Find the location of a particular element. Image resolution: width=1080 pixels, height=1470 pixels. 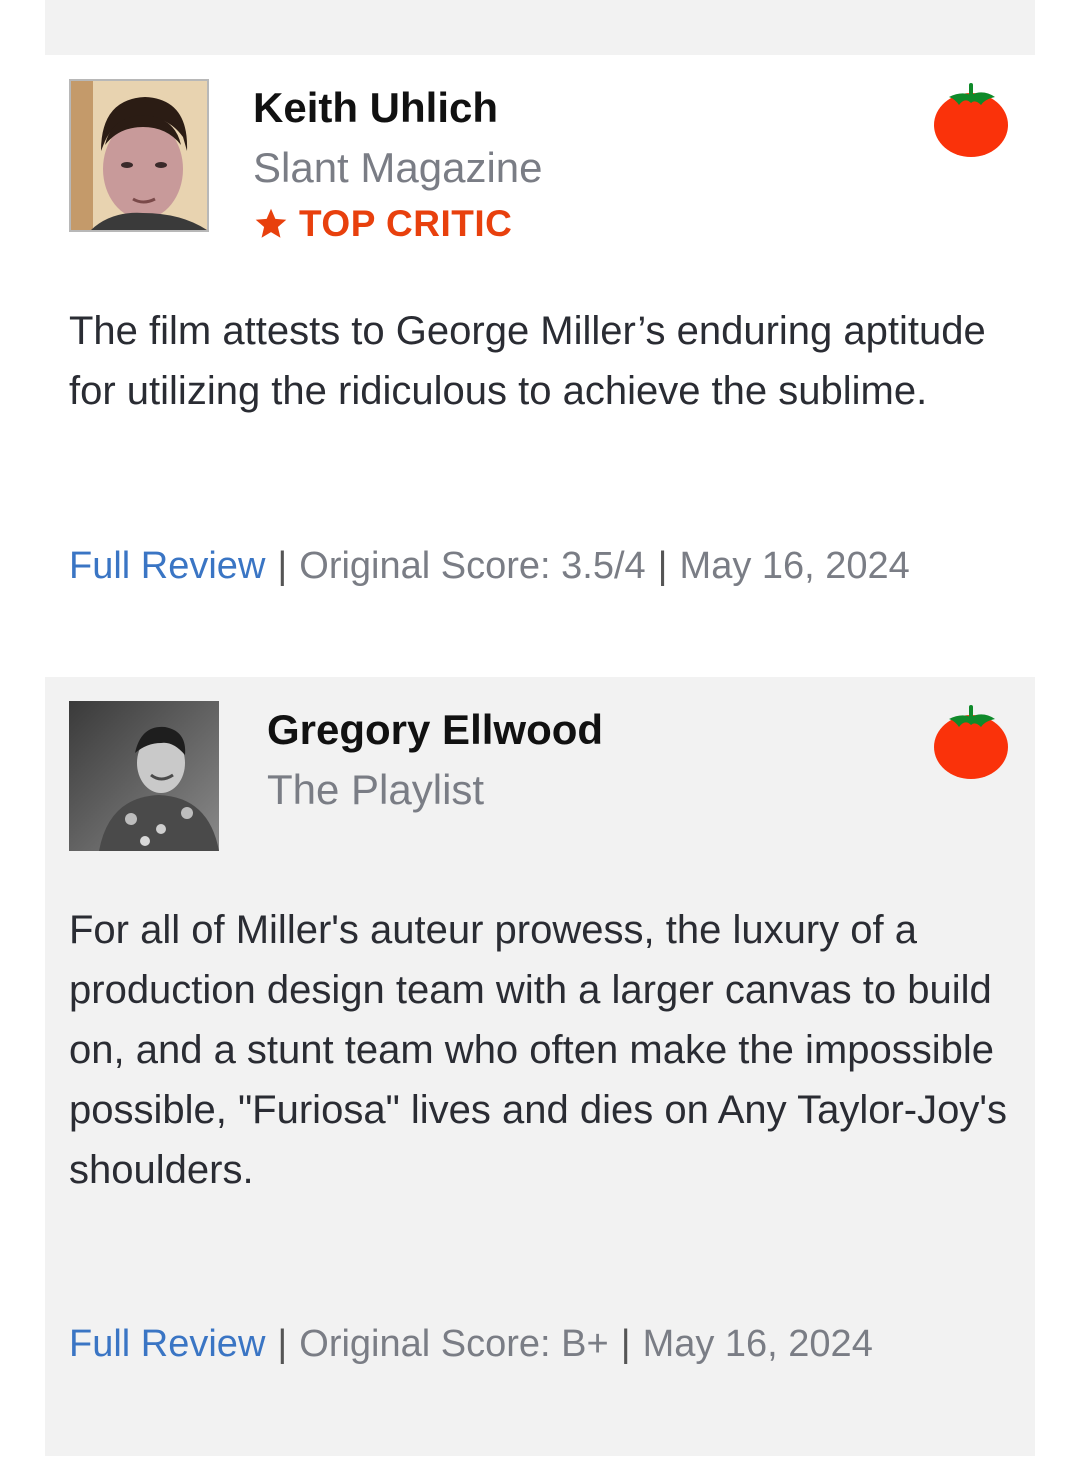

publication-name: The Playlist is located at coordinates (375, 790).